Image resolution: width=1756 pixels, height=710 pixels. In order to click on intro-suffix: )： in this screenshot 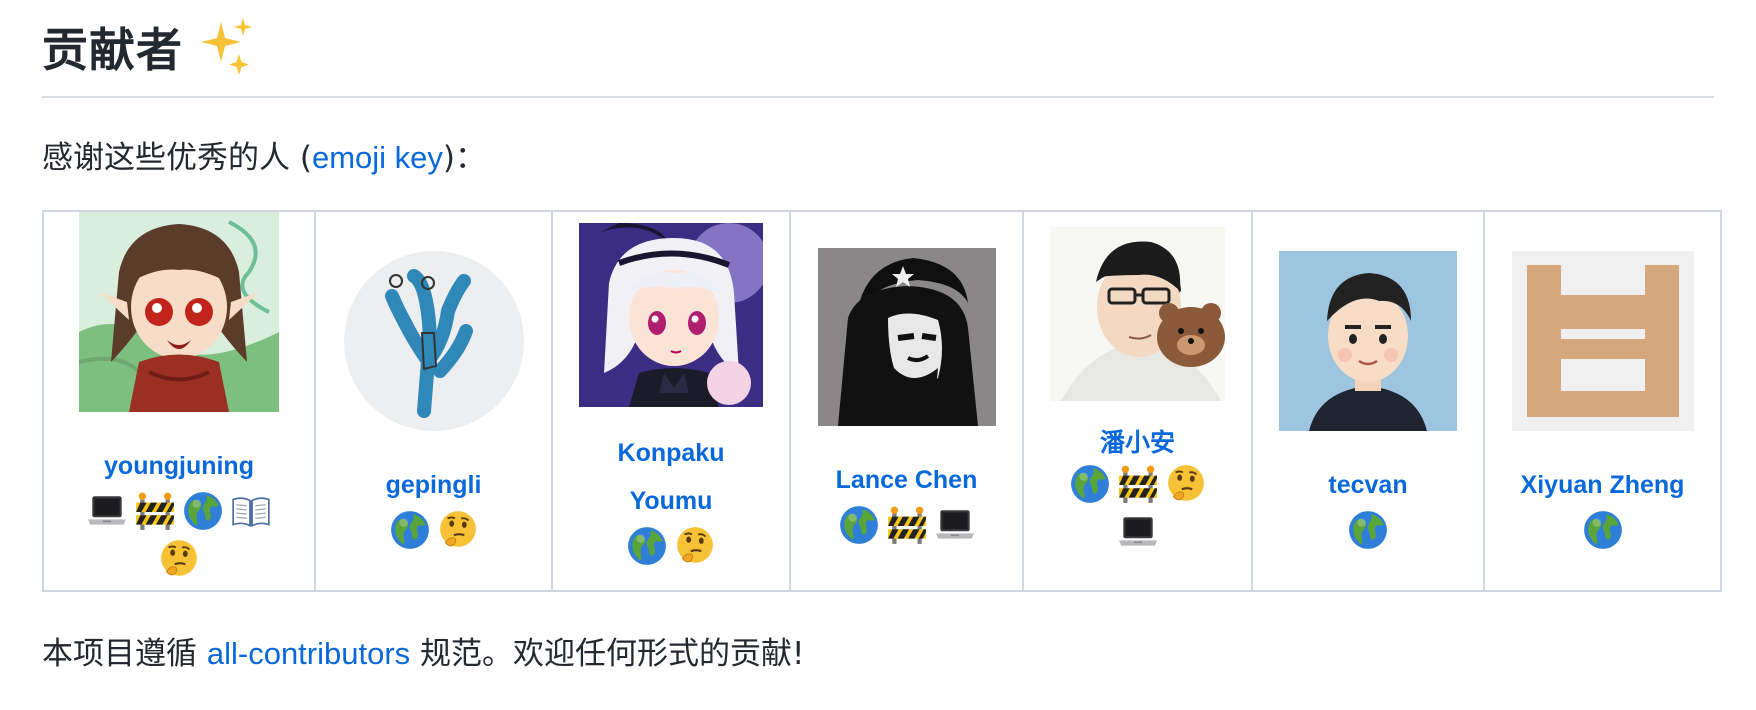, I will do `click(464, 158)`.